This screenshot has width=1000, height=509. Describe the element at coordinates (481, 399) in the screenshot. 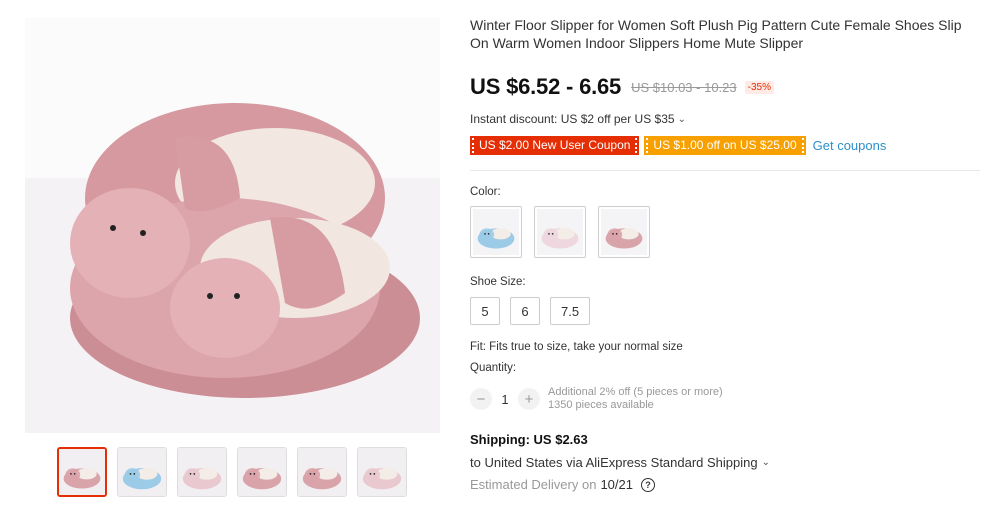

I see `decrement-button: −` at that location.